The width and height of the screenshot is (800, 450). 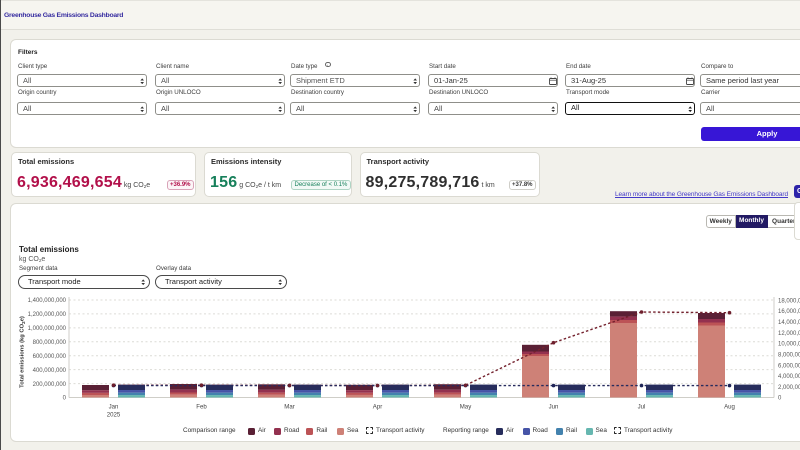 What do you see at coordinates (789, 301) in the screenshot?
I see `svg-text: 18,000,000,000` at bounding box center [789, 301].